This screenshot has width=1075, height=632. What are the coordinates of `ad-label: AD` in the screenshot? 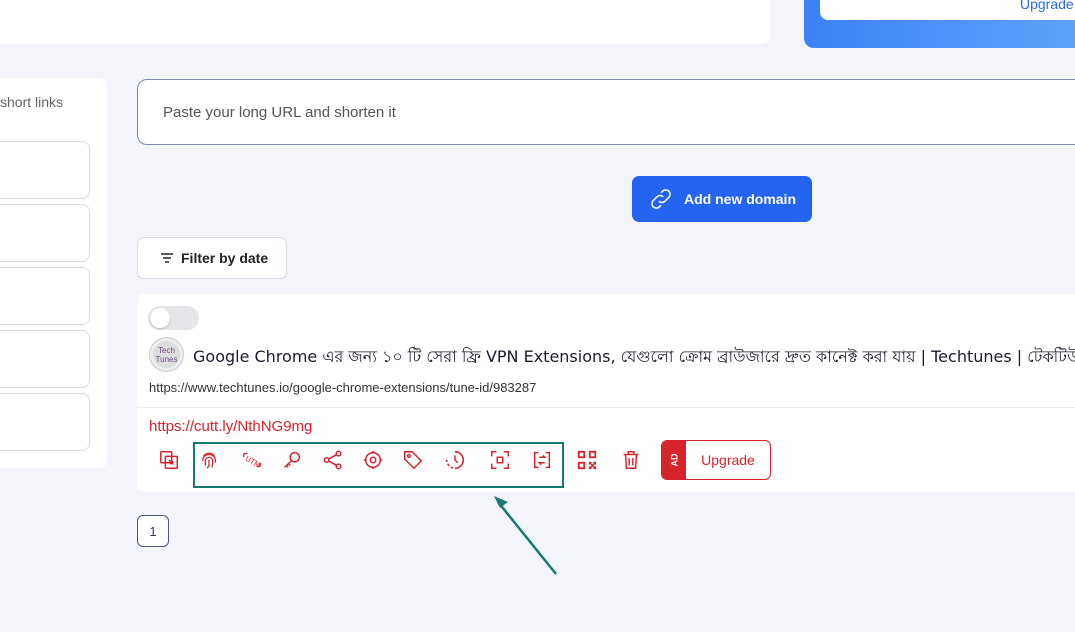 It's located at (674, 460).